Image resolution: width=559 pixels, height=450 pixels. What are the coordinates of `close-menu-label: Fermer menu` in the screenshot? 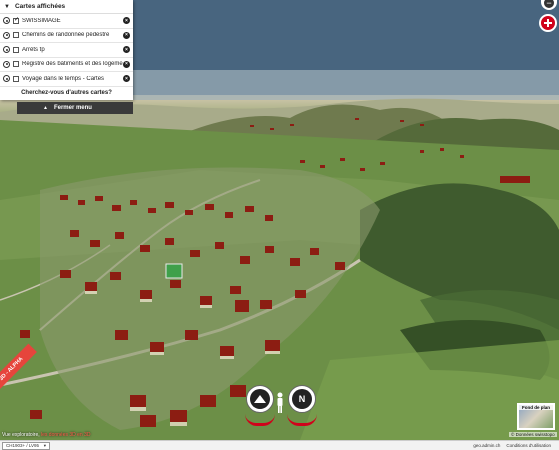 It's located at (72, 108).